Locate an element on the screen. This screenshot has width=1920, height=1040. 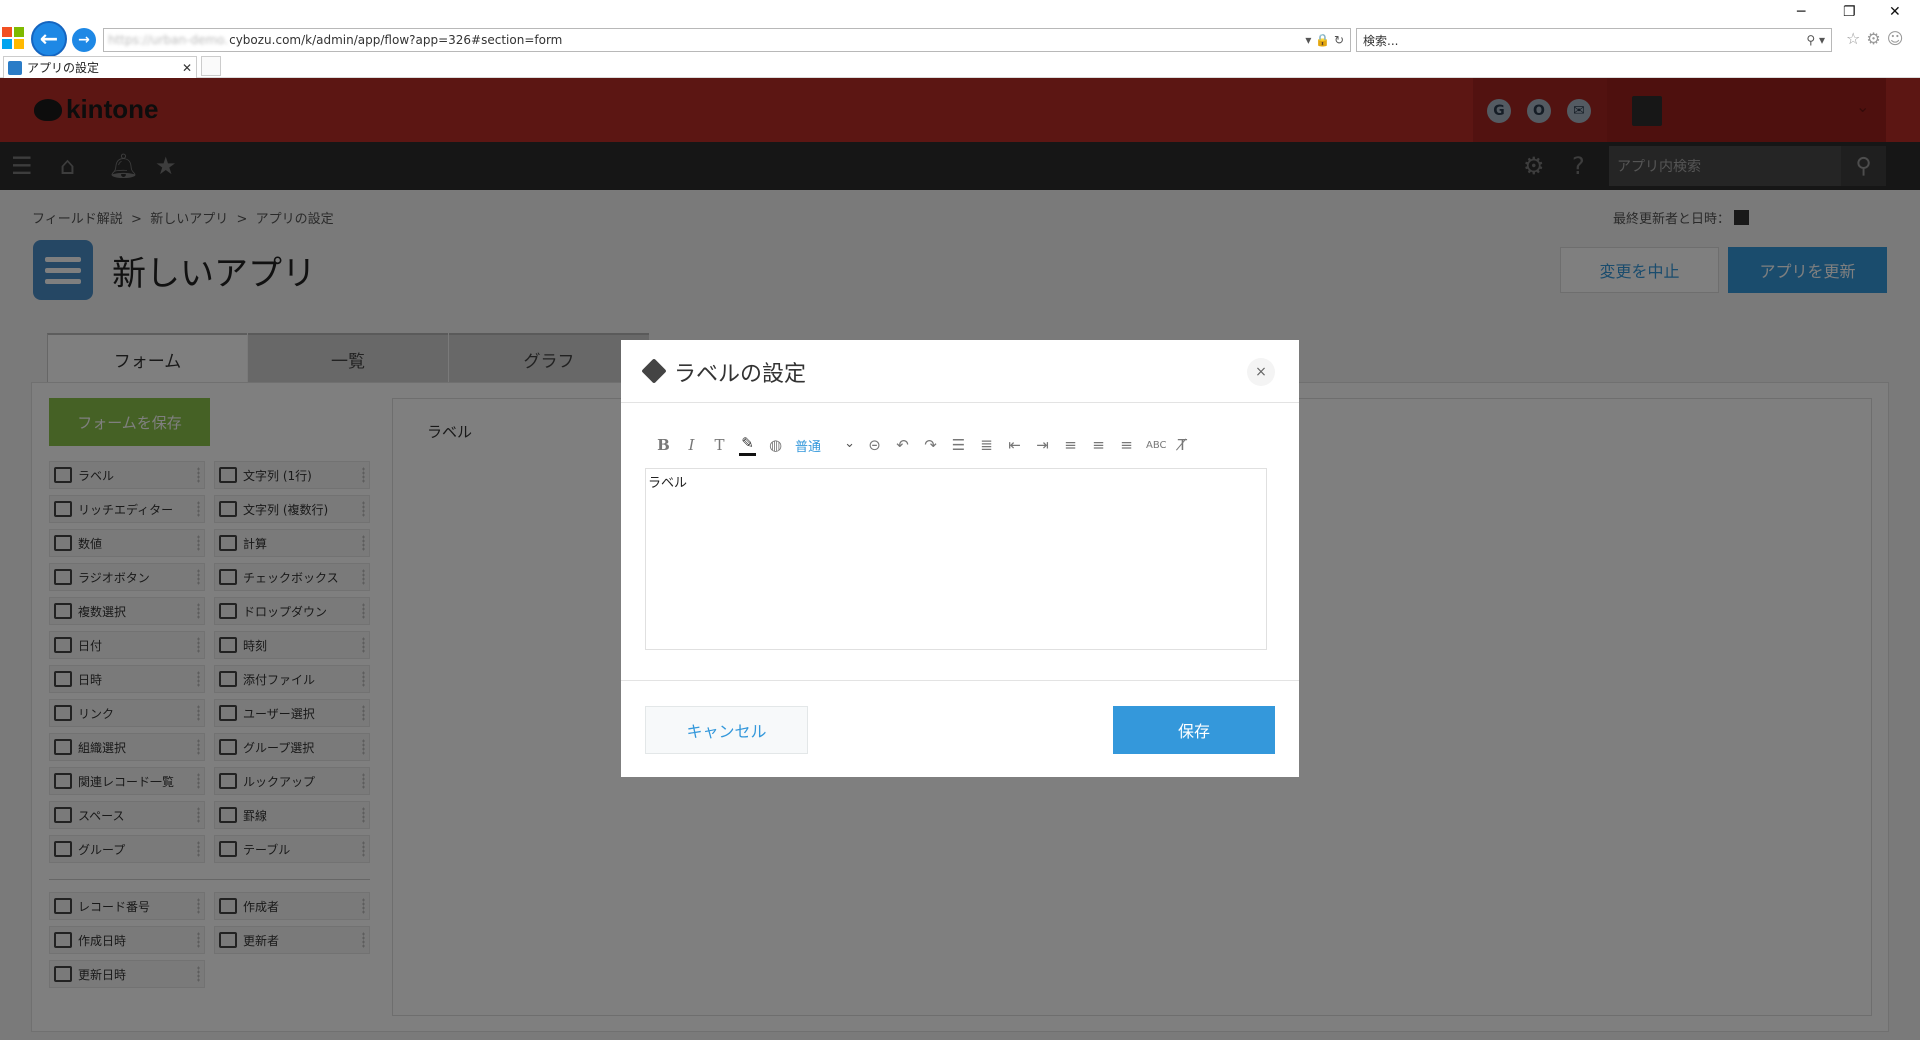
restore-button: ❐ is located at coordinates (1849, 12).